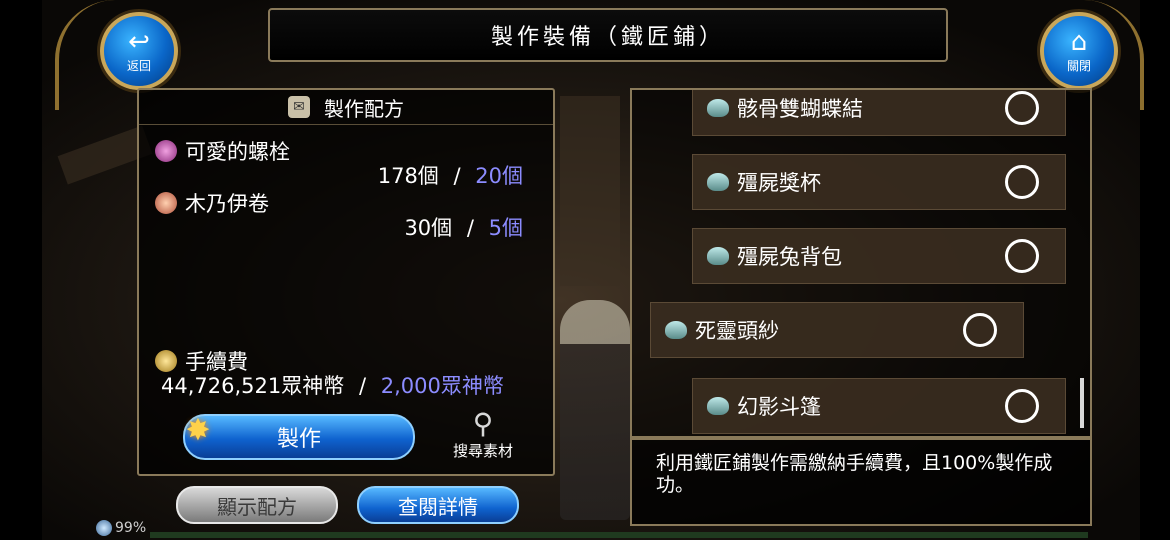 This screenshot has width=1170, height=540. What do you see at coordinates (131, 528) in the screenshot?
I see `battery-percent: 99%` at bounding box center [131, 528].